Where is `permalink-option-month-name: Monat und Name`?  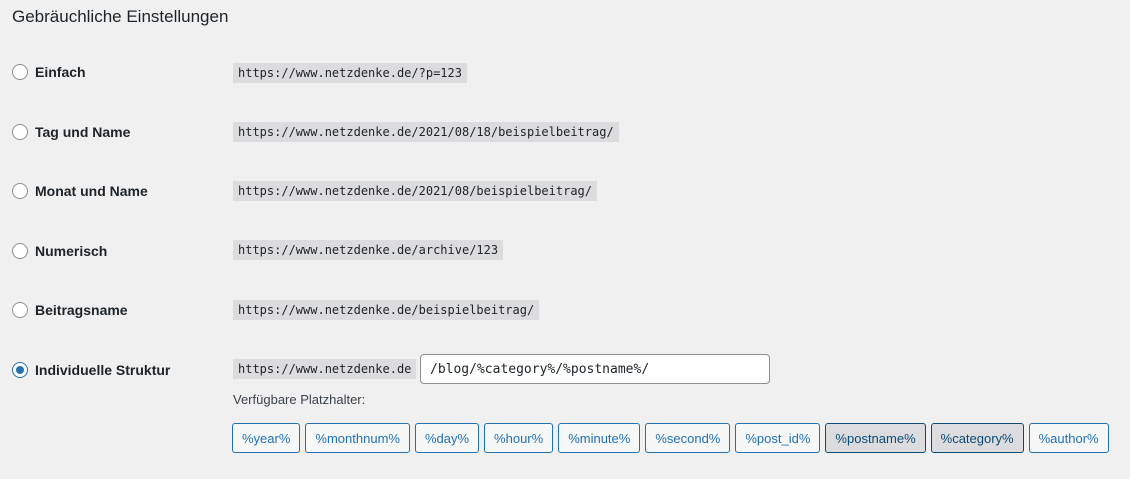 permalink-option-month-name: Monat und Name is located at coordinates (80, 191).